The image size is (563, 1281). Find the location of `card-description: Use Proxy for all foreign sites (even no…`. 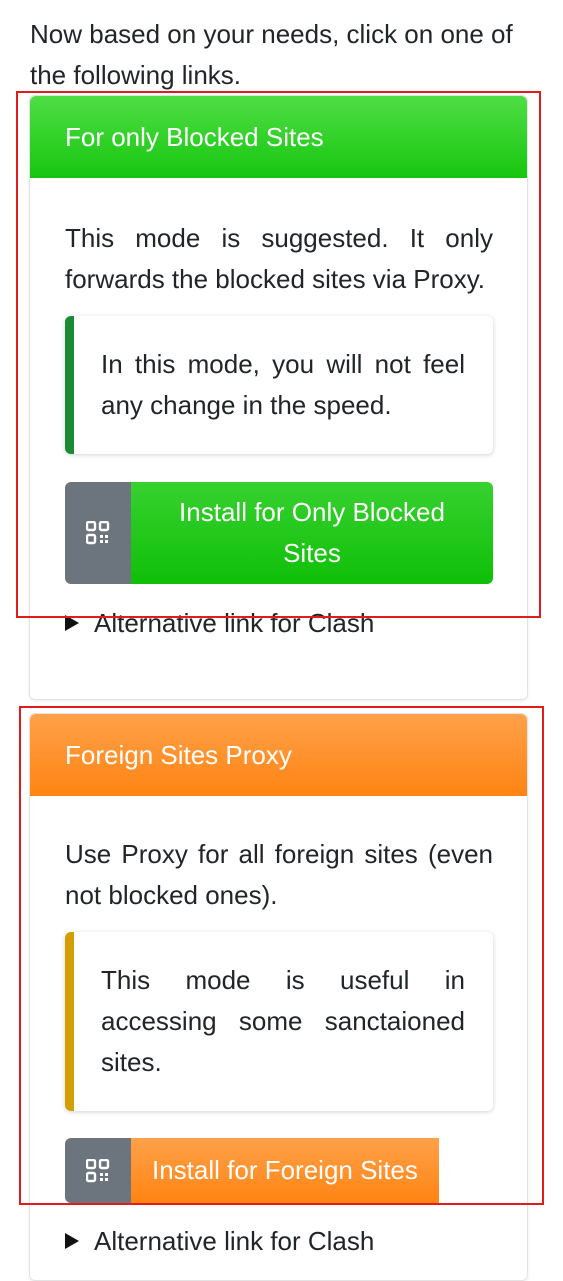

card-description: Use Proxy for all foreign sites (even no… is located at coordinates (279, 874).